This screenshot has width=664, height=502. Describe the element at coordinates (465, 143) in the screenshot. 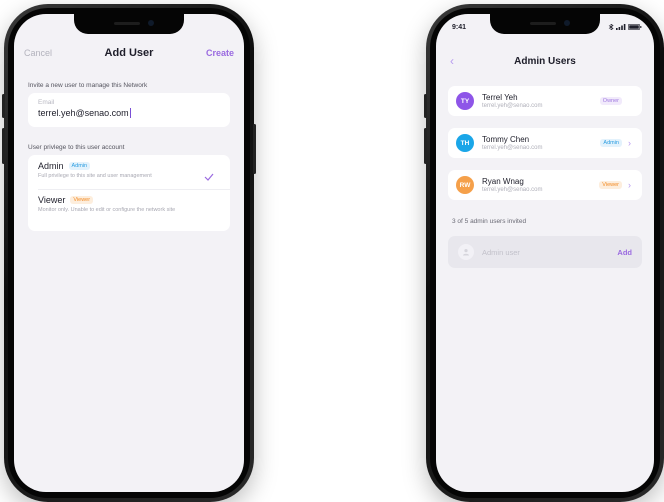

I see `avatar: TH` at that location.